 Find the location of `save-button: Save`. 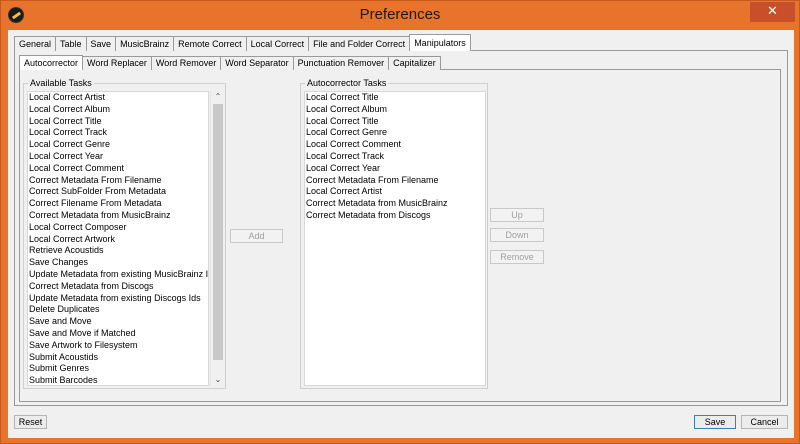

save-button: Save is located at coordinates (715, 422).